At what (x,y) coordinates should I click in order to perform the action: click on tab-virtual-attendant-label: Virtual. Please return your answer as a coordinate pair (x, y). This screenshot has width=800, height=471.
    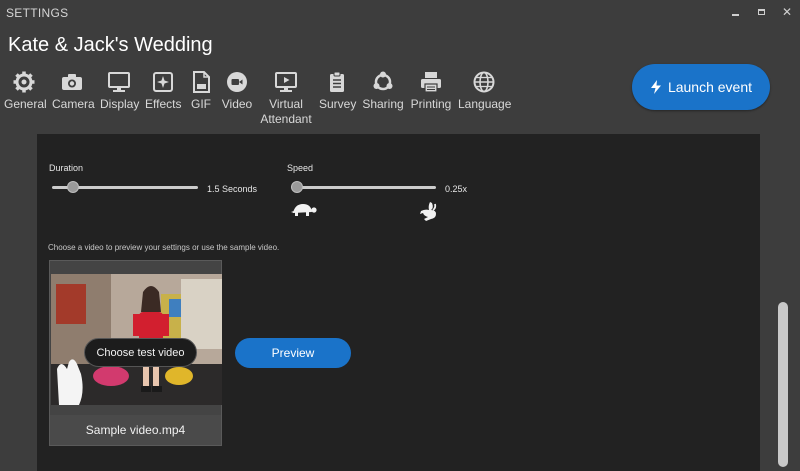
    Looking at the image, I should click on (286, 104).